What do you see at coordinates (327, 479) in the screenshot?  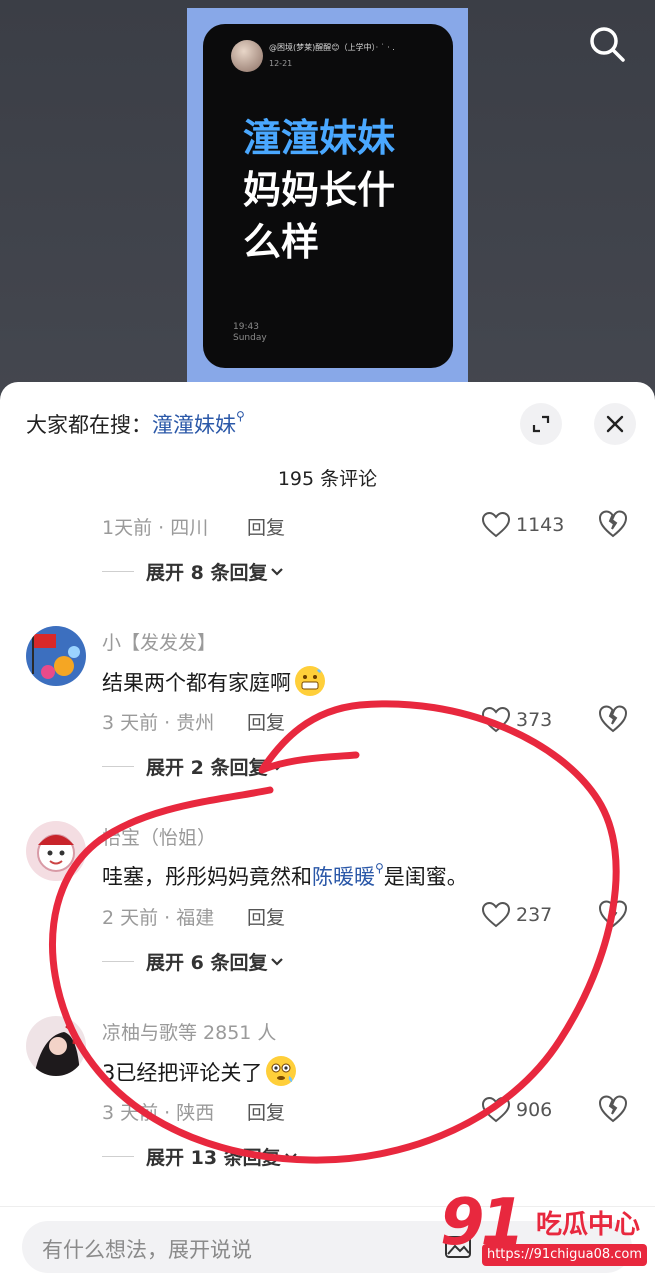 I see `comment-count: 195 条评论` at bounding box center [327, 479].